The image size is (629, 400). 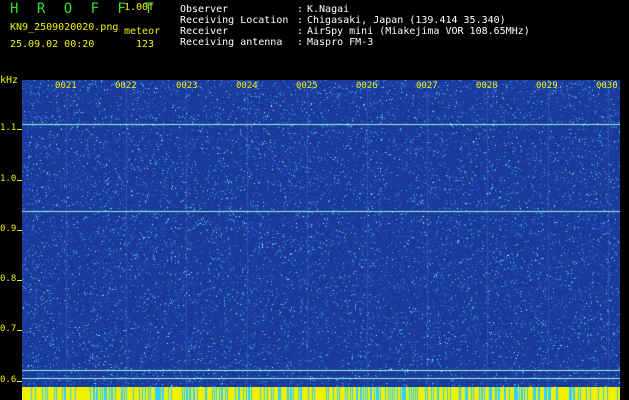 I want to click on x-label-0025: 0025, so click(x=307, y=86).